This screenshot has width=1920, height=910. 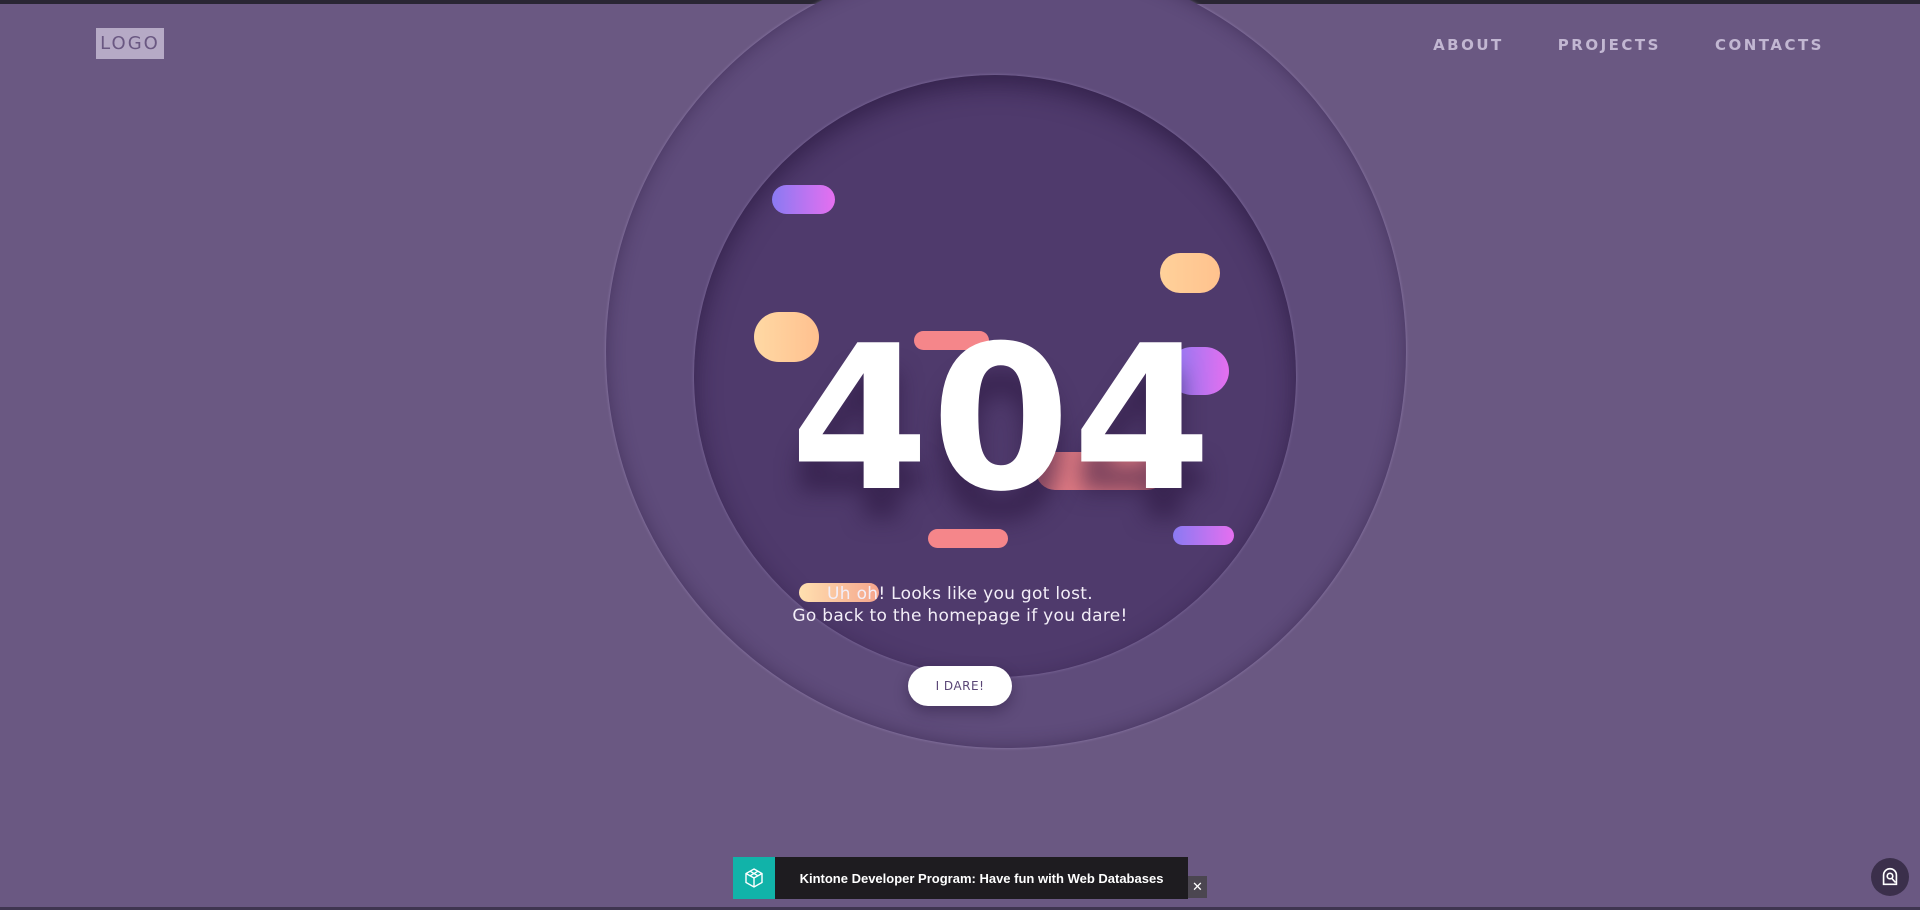 I want to click on main-nav: ABOUT PROJECTS CONTACTS, so click(x=1628, y=45).